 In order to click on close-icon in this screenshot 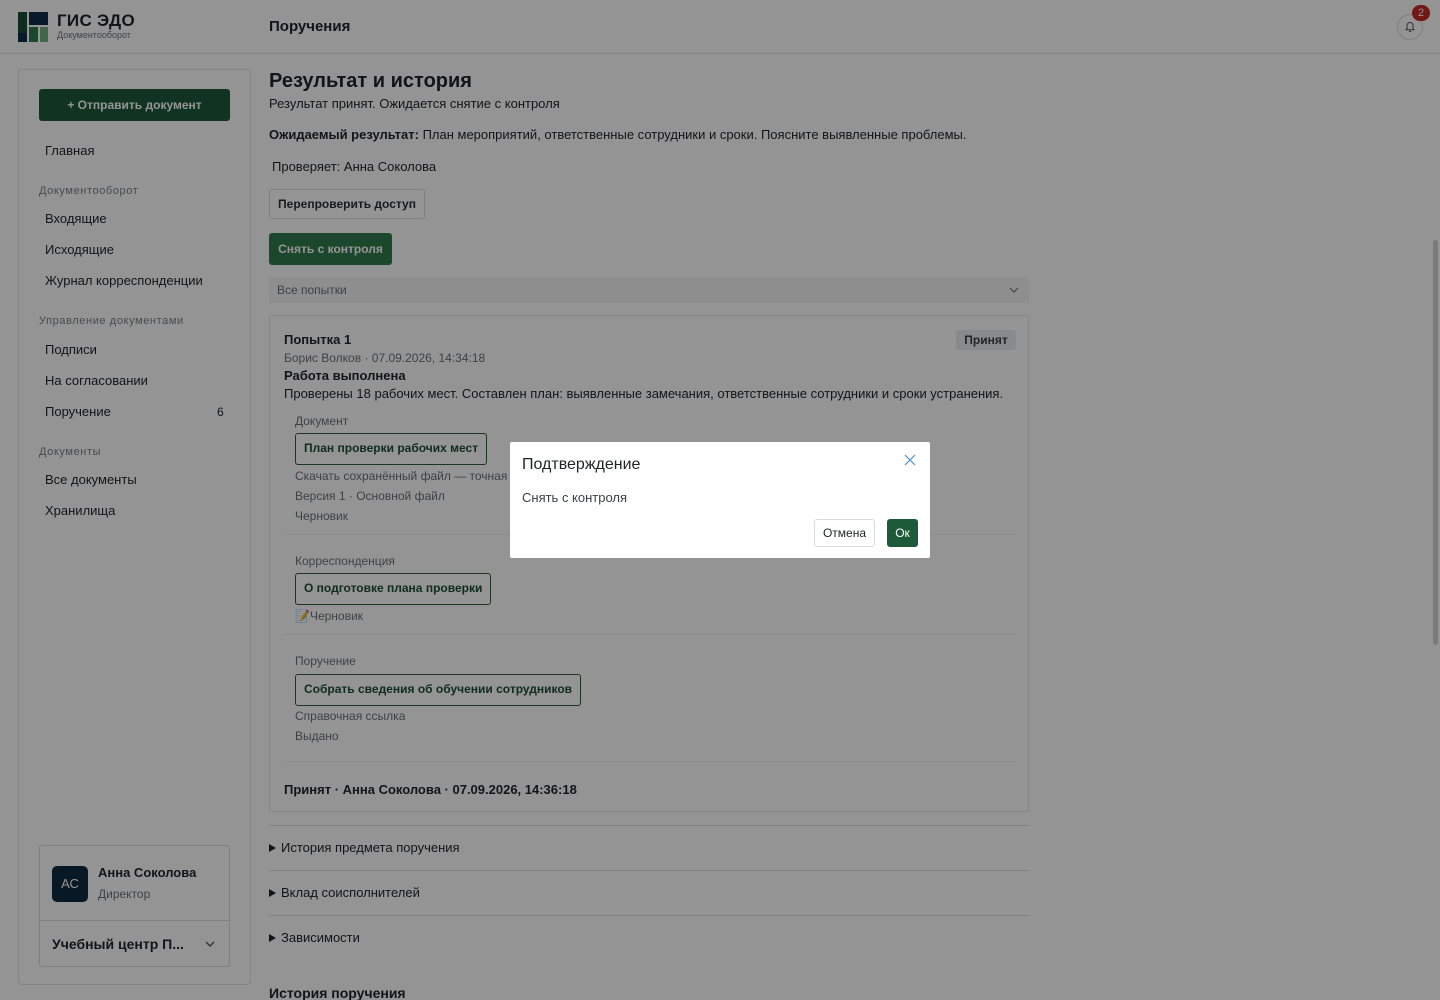, I will do `click(910, 460)`.